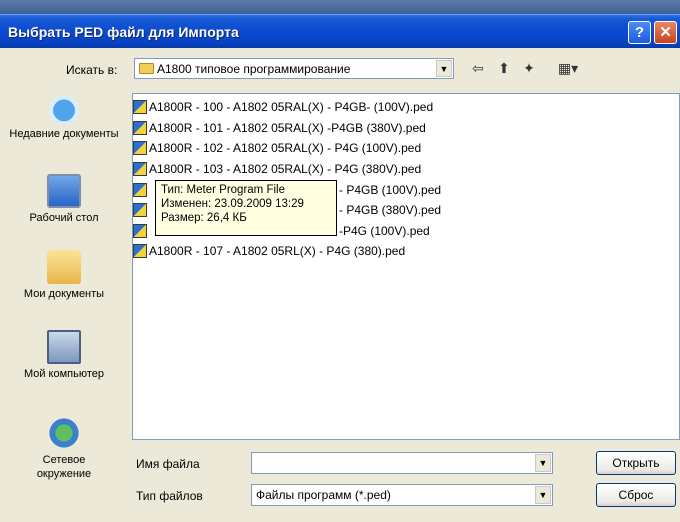  Describe the element at coordinates (64, 433) in the screenshot. I see `network-icon` at that location.